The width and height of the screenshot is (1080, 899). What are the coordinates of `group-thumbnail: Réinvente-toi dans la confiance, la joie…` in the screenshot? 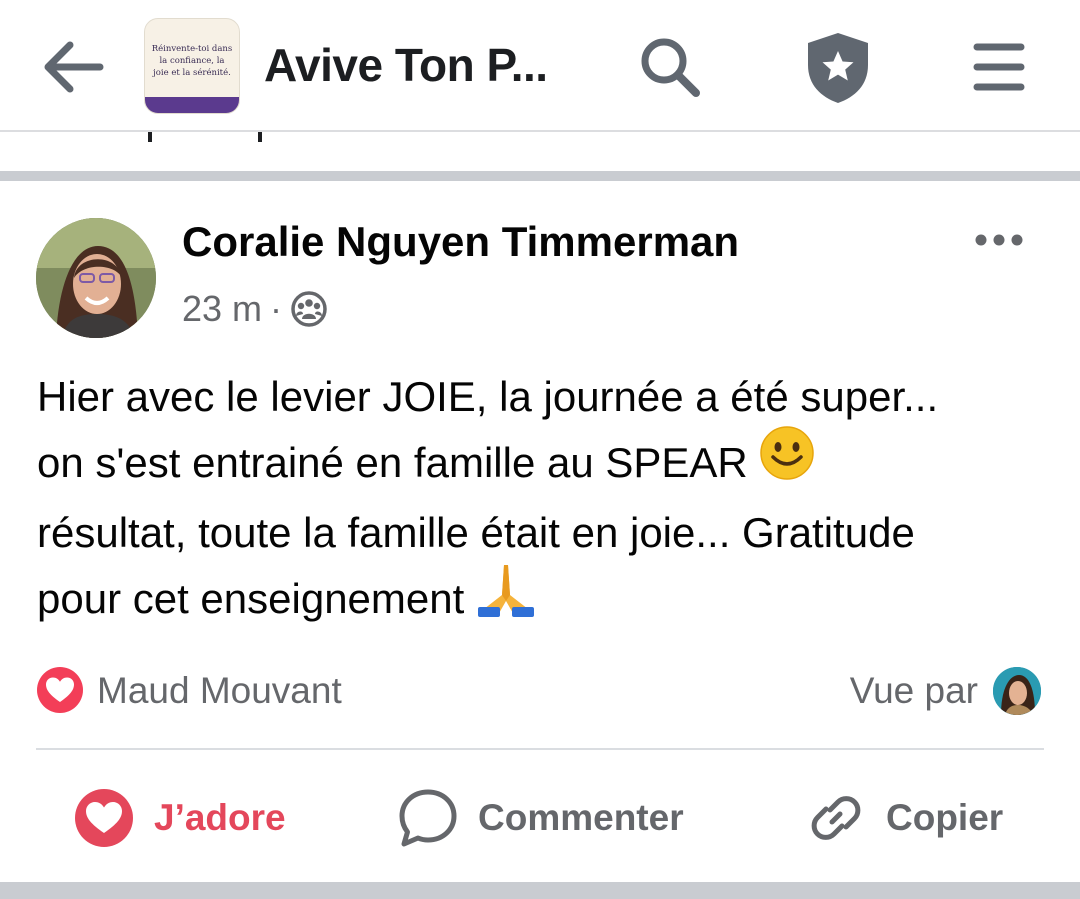 It's located at (192, 66).